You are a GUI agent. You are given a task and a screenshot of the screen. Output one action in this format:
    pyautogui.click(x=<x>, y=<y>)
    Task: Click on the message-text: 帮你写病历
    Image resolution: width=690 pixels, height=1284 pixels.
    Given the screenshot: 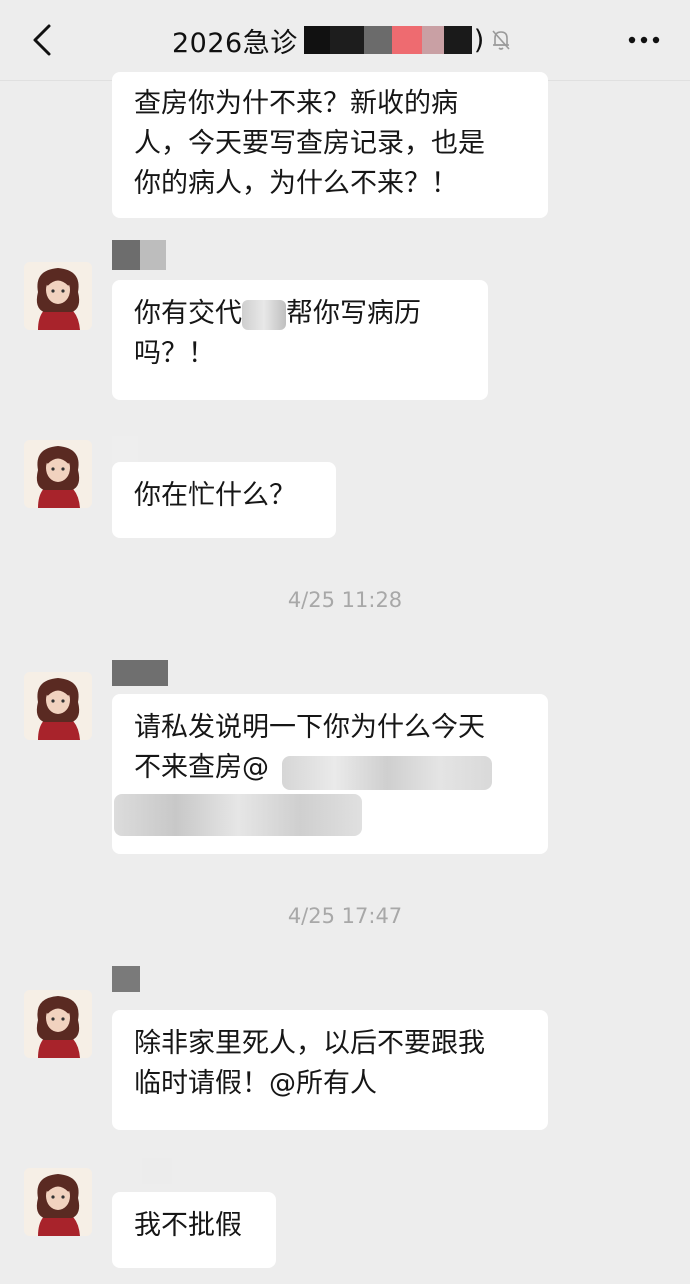 What is the action you would take?
    pyautogui.click(x=353, y=313)
    